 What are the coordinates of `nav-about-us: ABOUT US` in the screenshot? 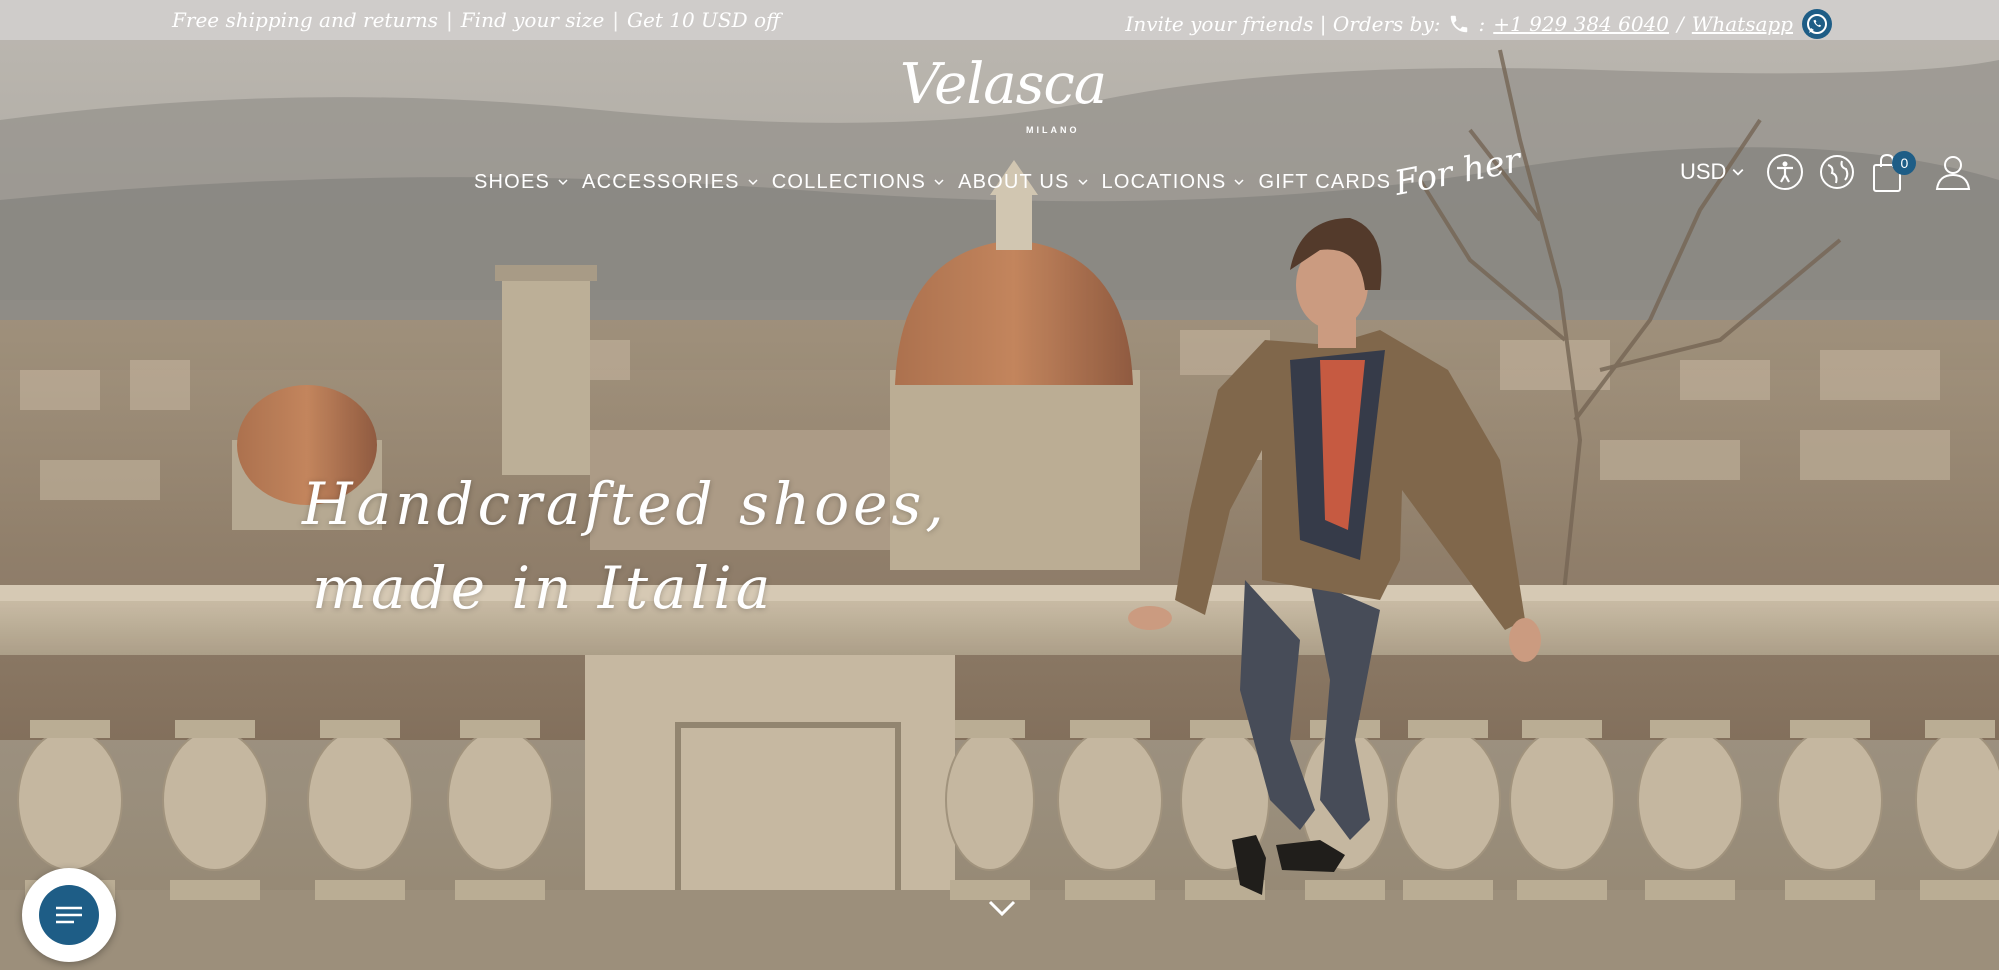 It's located at (1023, 182).